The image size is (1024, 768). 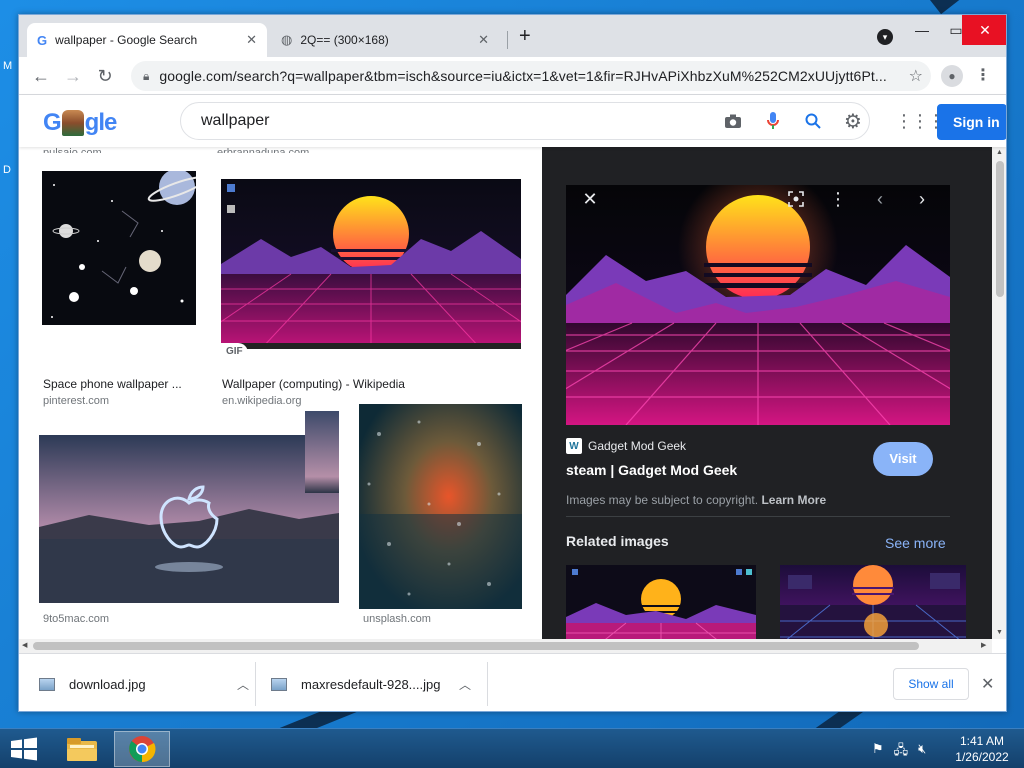 What do you see at coordinates (507, 40) in the screenshot?
I see `tab-separator` at bounding box center [507, 40].